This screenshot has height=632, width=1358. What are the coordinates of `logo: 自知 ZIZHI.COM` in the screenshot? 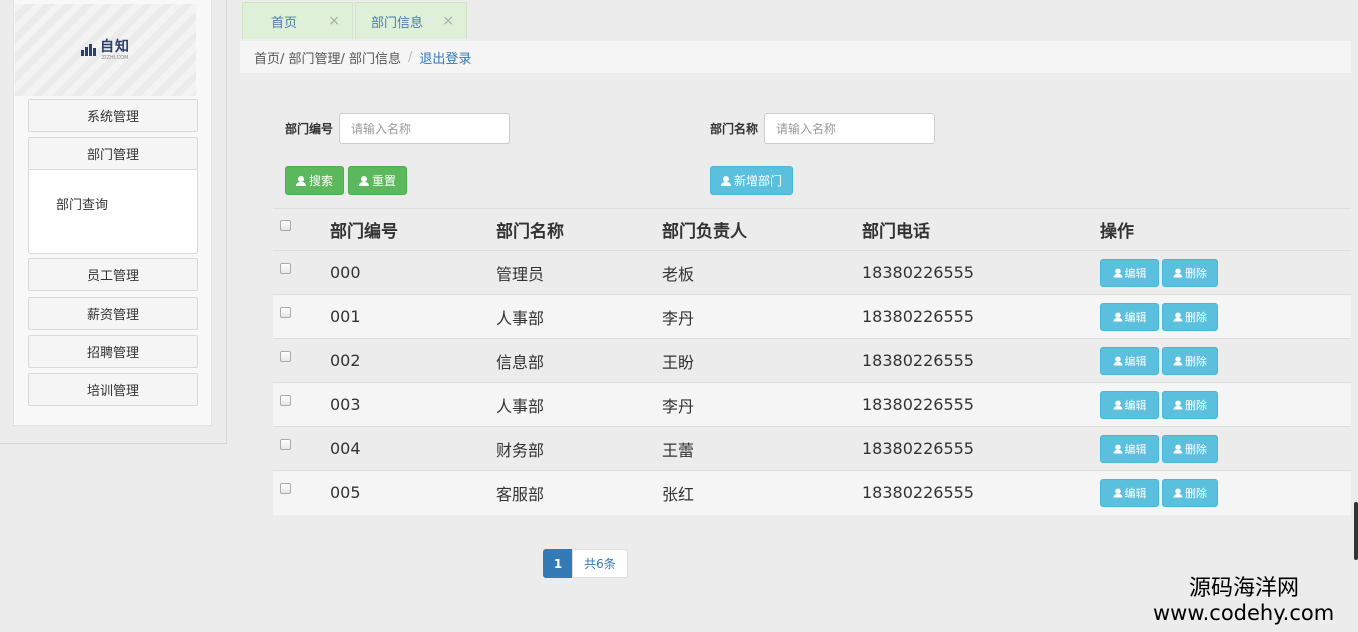 It's located at (105, 50).